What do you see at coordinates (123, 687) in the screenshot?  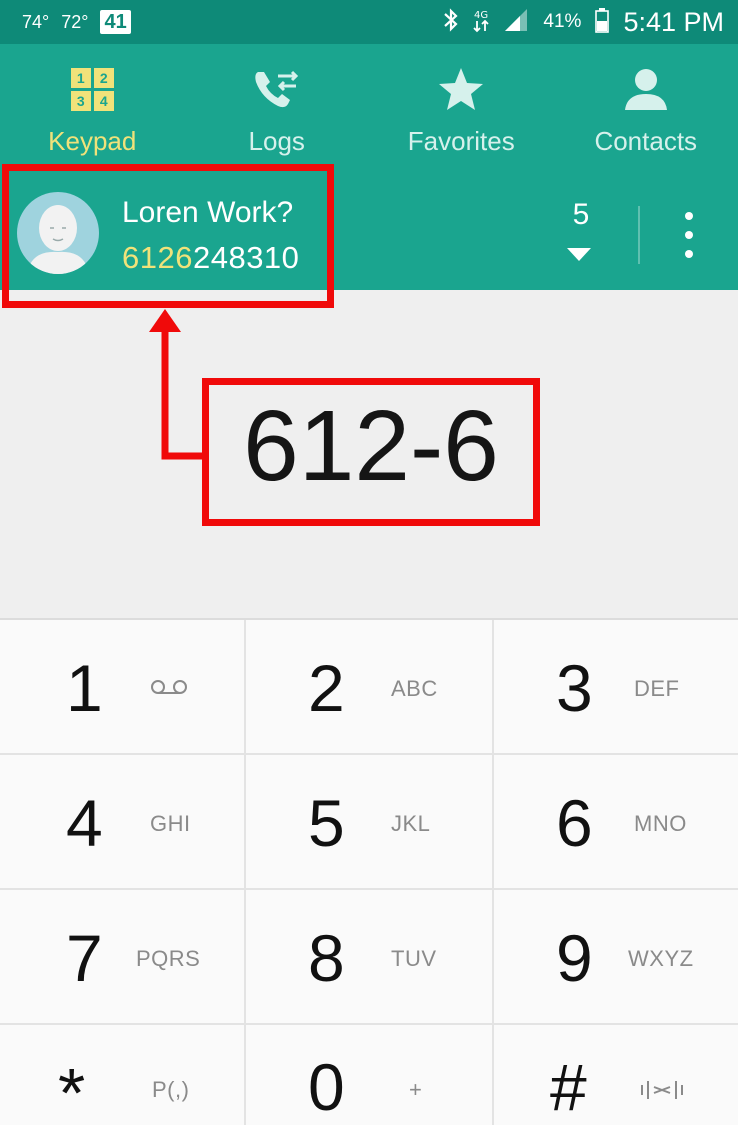 I see `key-1: 1` at bounding box center [123, 687].